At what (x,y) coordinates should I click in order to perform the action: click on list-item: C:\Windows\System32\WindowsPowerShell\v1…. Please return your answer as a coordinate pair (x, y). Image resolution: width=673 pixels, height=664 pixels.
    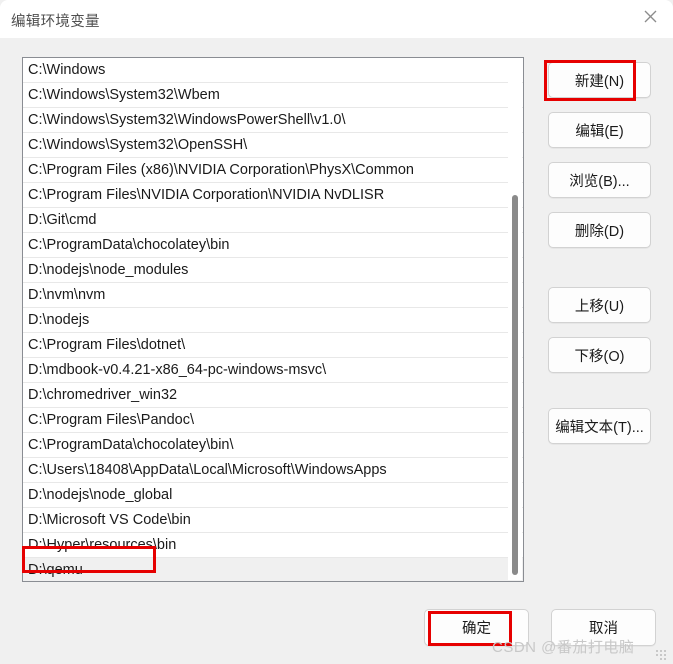
    Looking at the image, I should click on (273, 120).